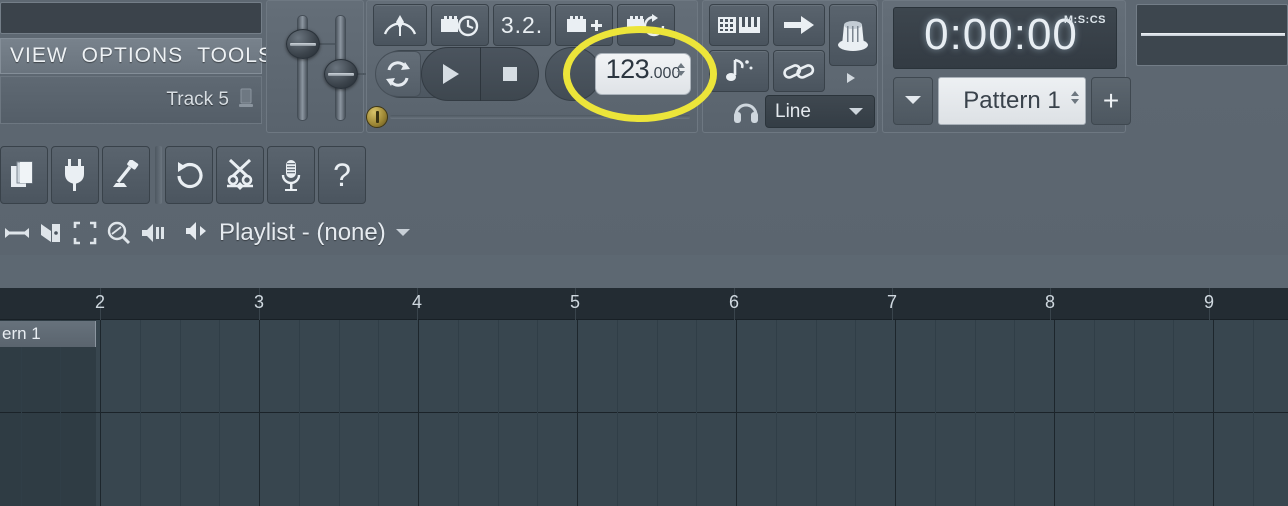  What do you see at coordinates (341, 74) in the screenshot?
I see `master-pitch-knob` at bounding box center [341, 74].